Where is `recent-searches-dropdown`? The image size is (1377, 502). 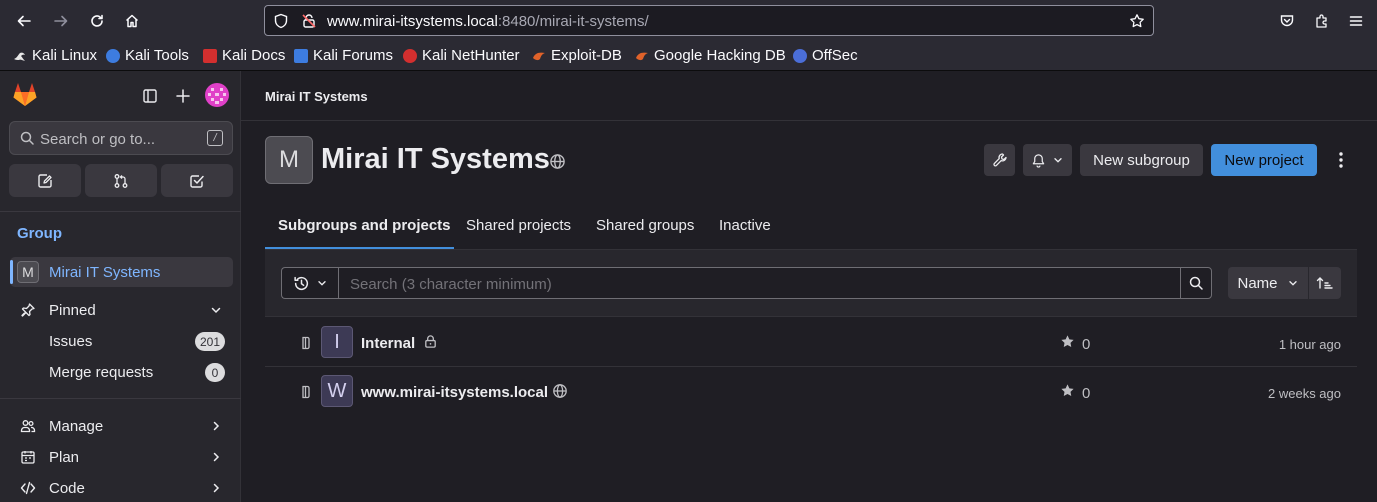
recent-searches-dropdown is located at coordinates (310, 283).